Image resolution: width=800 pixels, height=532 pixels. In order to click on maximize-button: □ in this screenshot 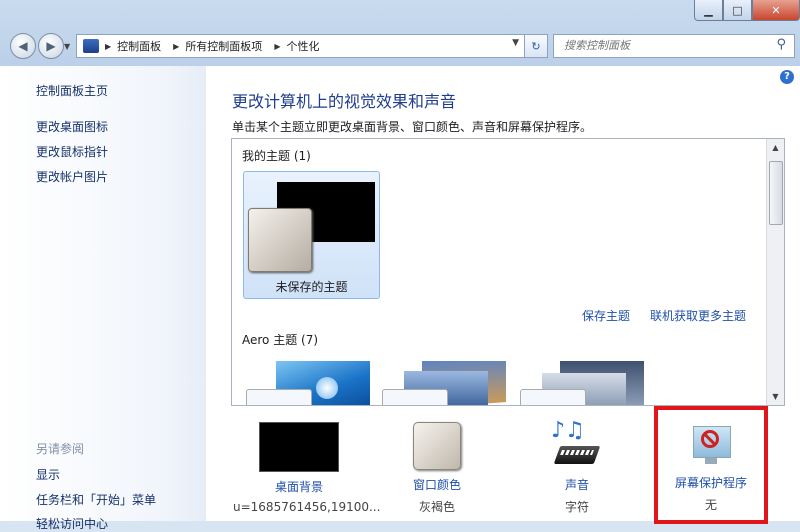, I will do `click(737, 10)`.